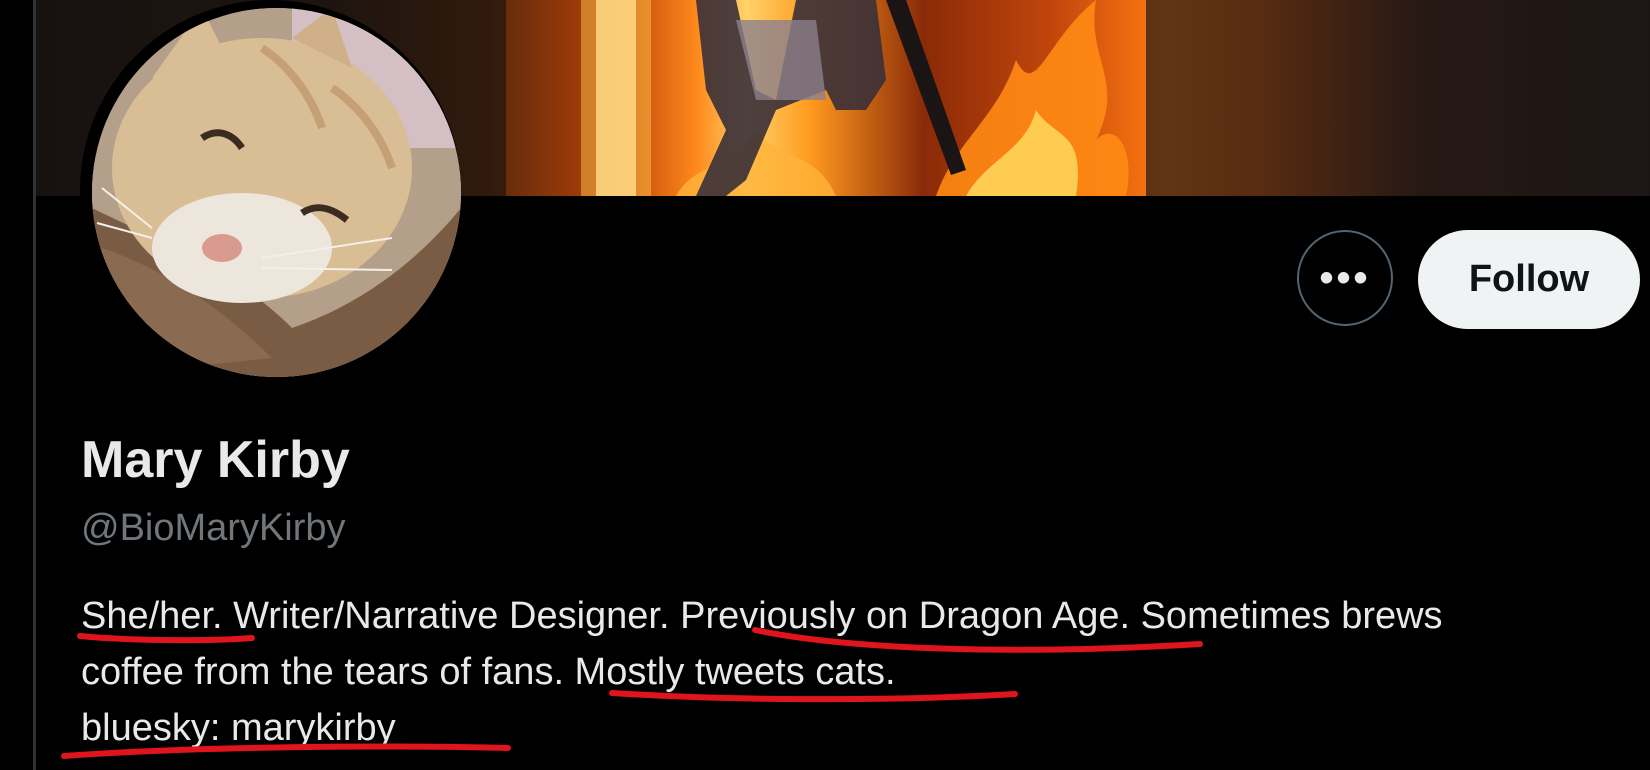 Image resolution: width=1650 pixels, height=770 pixels. I want to click on user-handle: @BioMaryKirby, so click(213, 528).